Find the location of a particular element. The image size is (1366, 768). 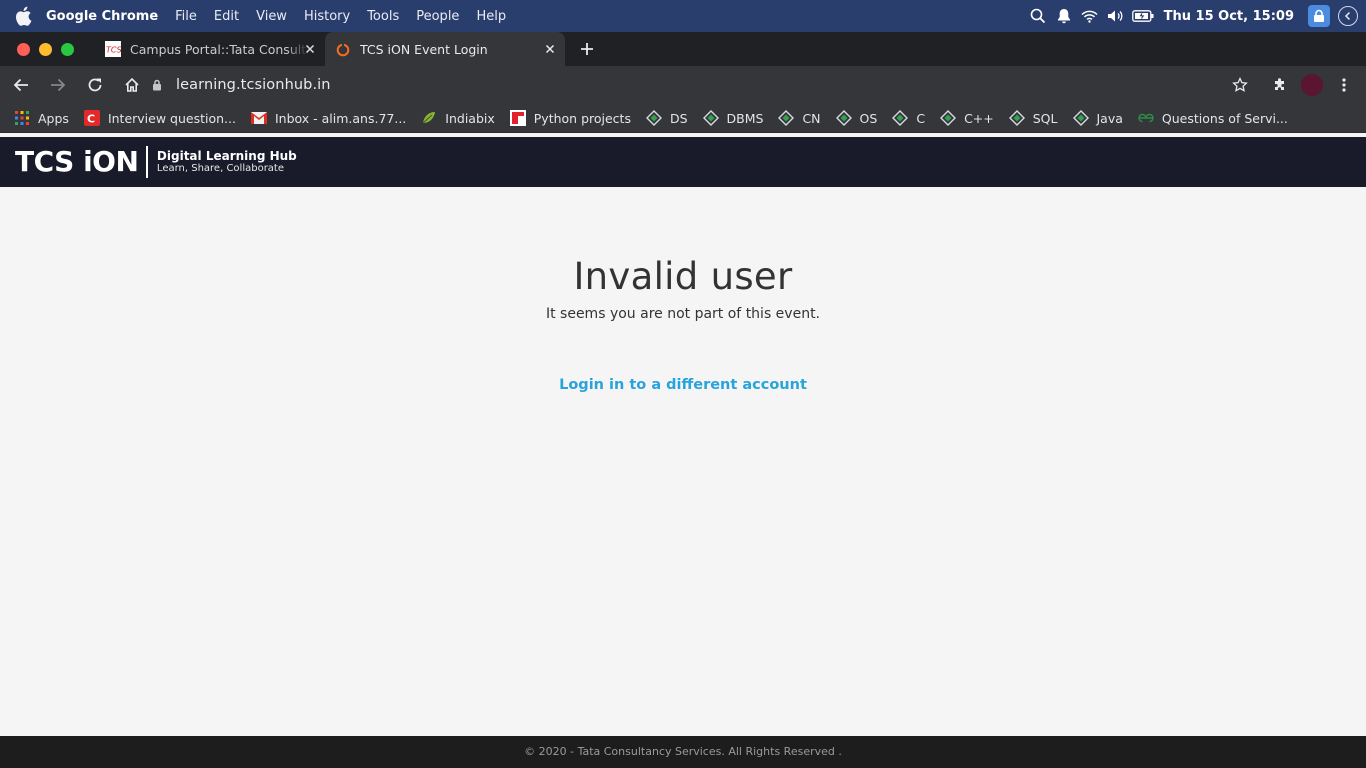

bookmark-star-icon is located at coordinates (1240, 85).